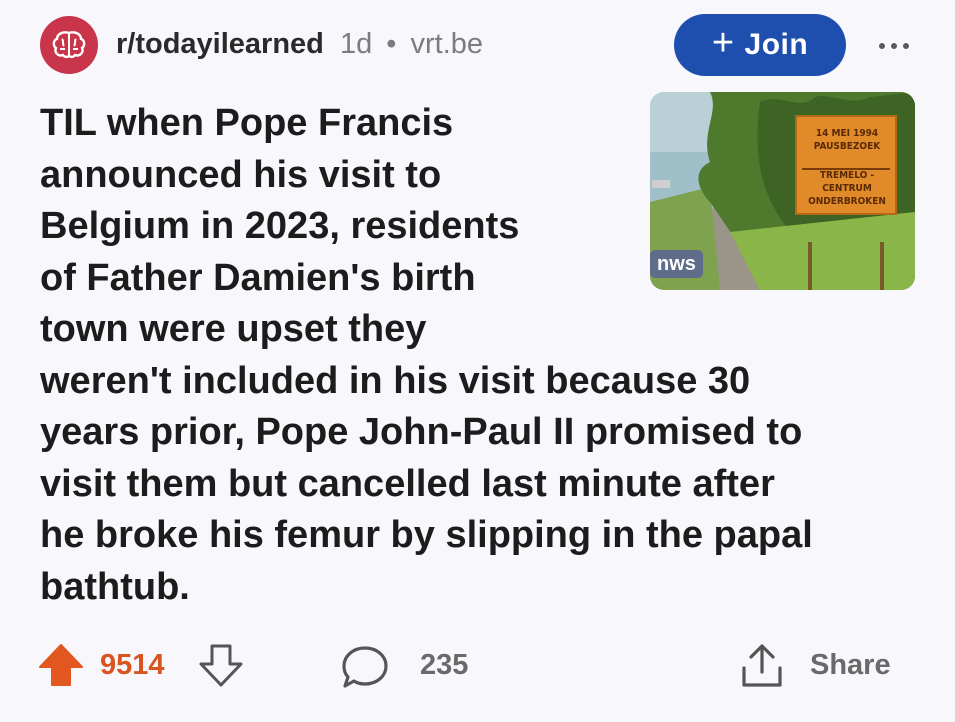 The image size is (955, 722). What do you see at coordinates (61, 665) in the screenshot?
I see `upvote-icon` at bounding box center [61, 665].